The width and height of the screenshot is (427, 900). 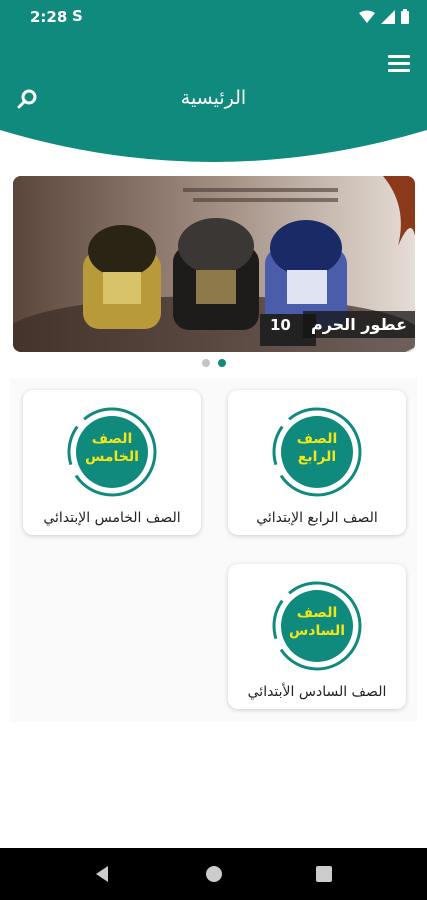 I want to click on grade-badge-icon: الصف السادس, so click(x=317, y=626).